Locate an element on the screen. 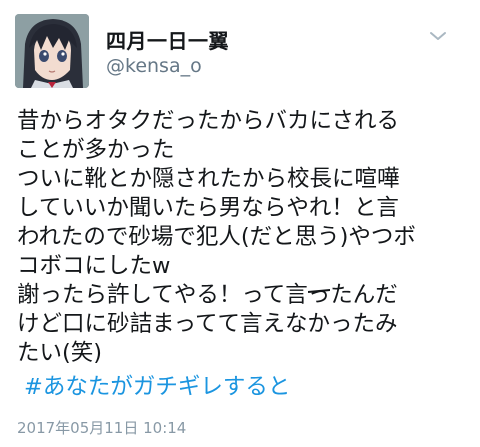 The height and width of the screenshot is (447, 480). avatar is located at coordinates (52, 51).